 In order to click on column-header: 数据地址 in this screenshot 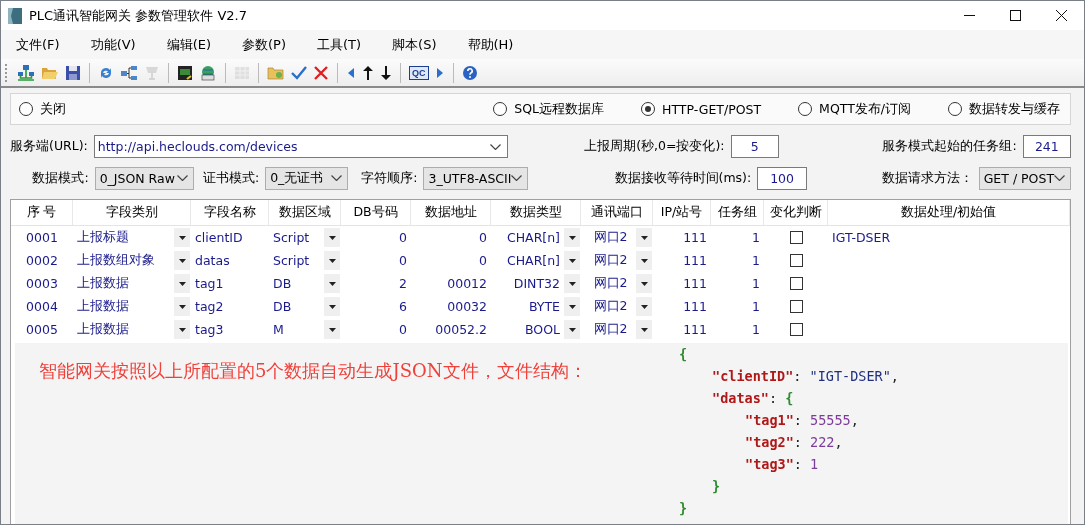, I will do `click(451, 212)`.